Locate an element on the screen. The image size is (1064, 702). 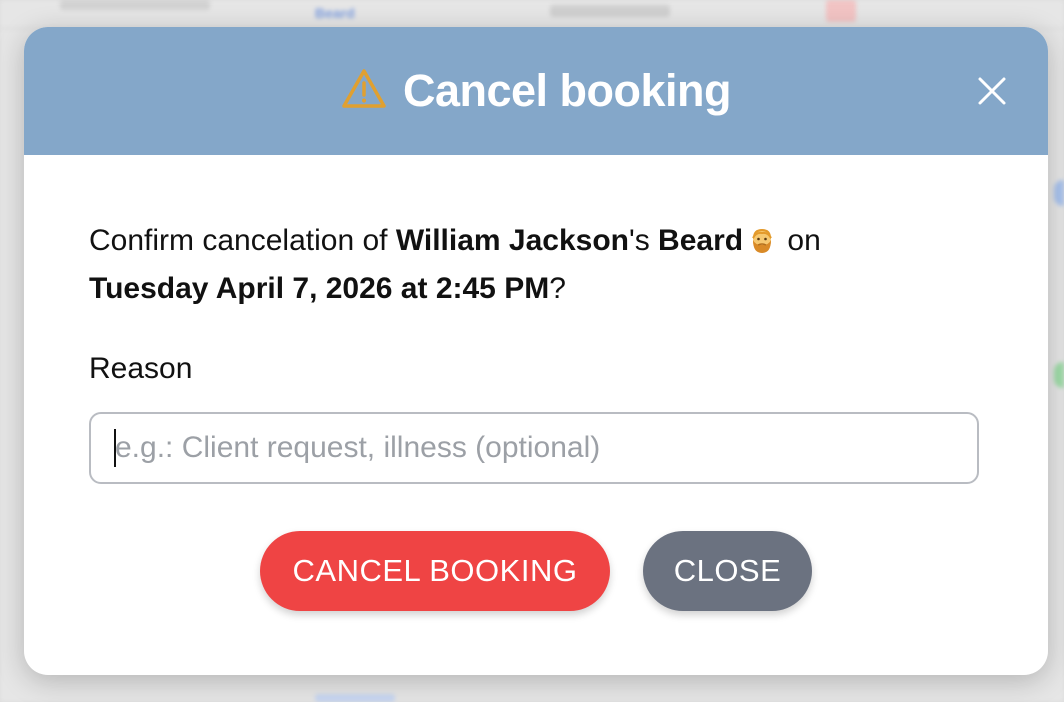
close-icon is located at coordinates (992, 91).